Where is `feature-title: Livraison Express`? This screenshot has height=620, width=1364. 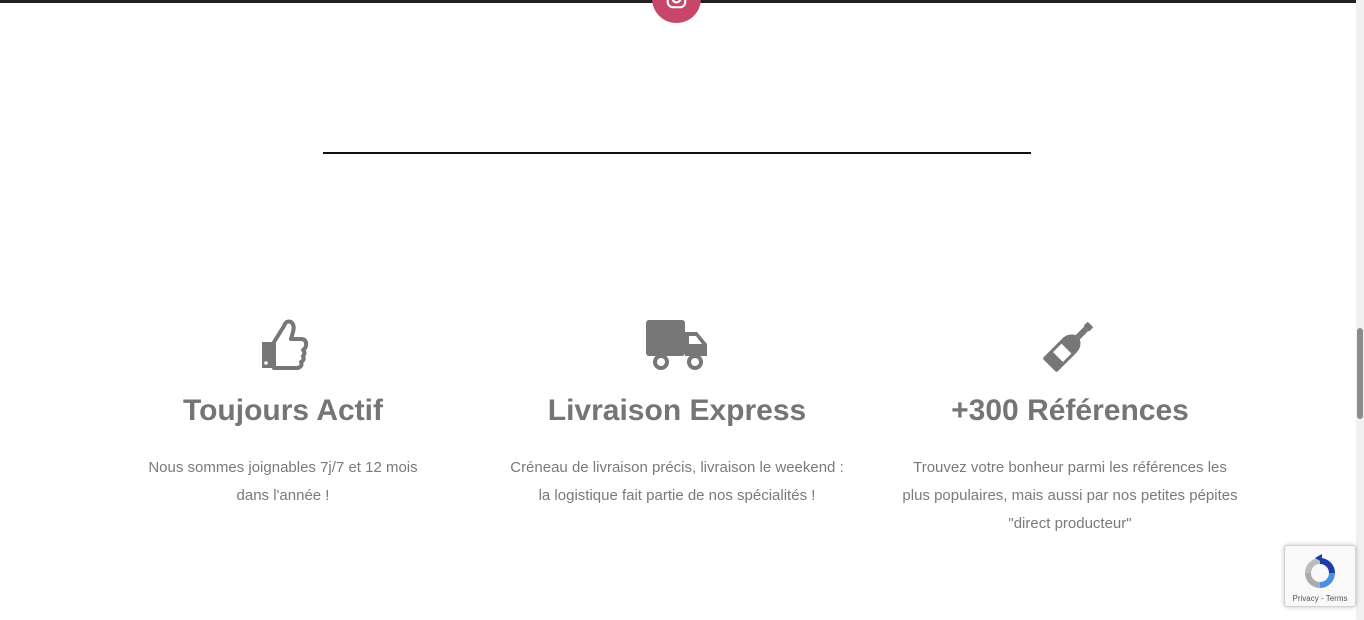 feature-title: Livraison Express is located at coordinates (677, 410).